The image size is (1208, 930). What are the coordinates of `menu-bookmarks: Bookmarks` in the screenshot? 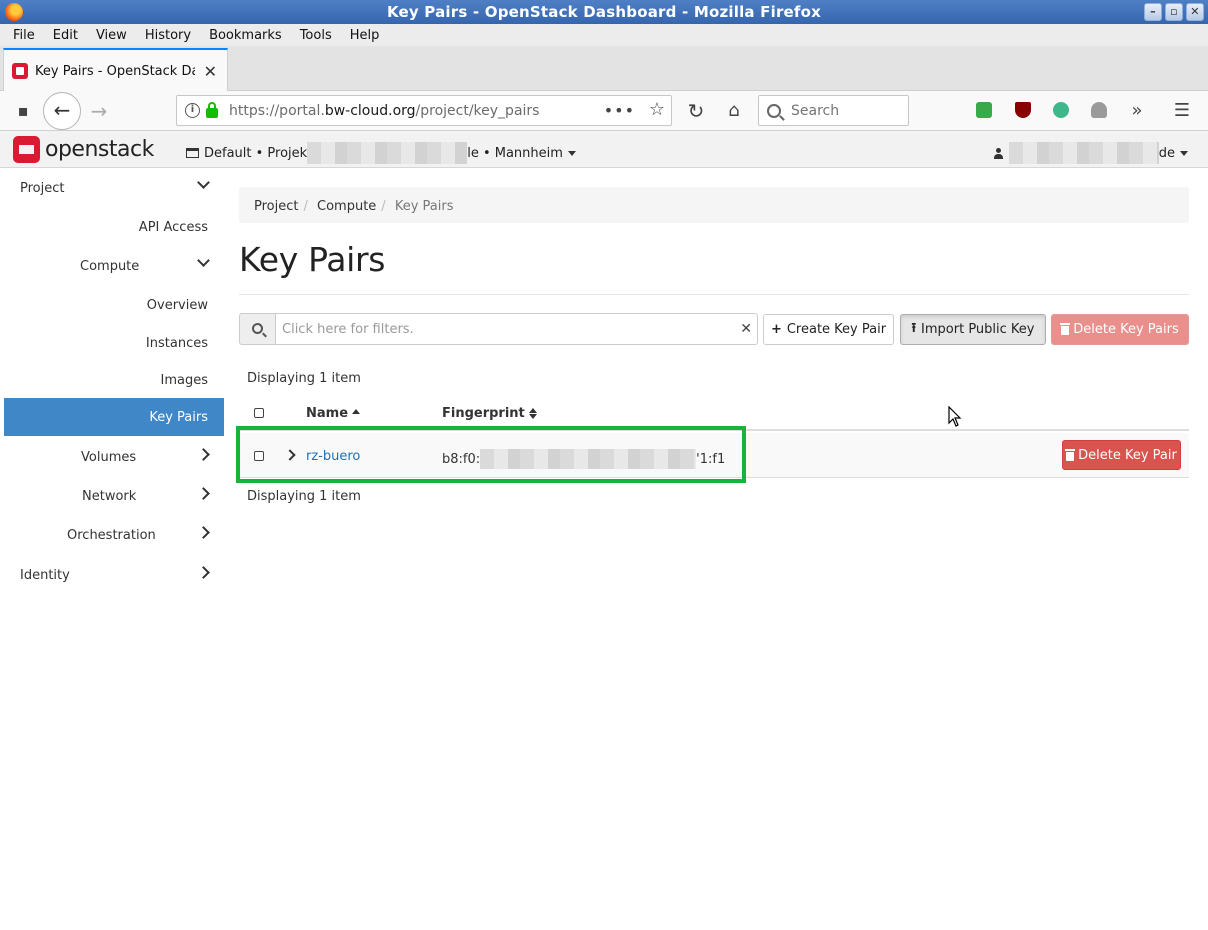 It's located at (245, 35).